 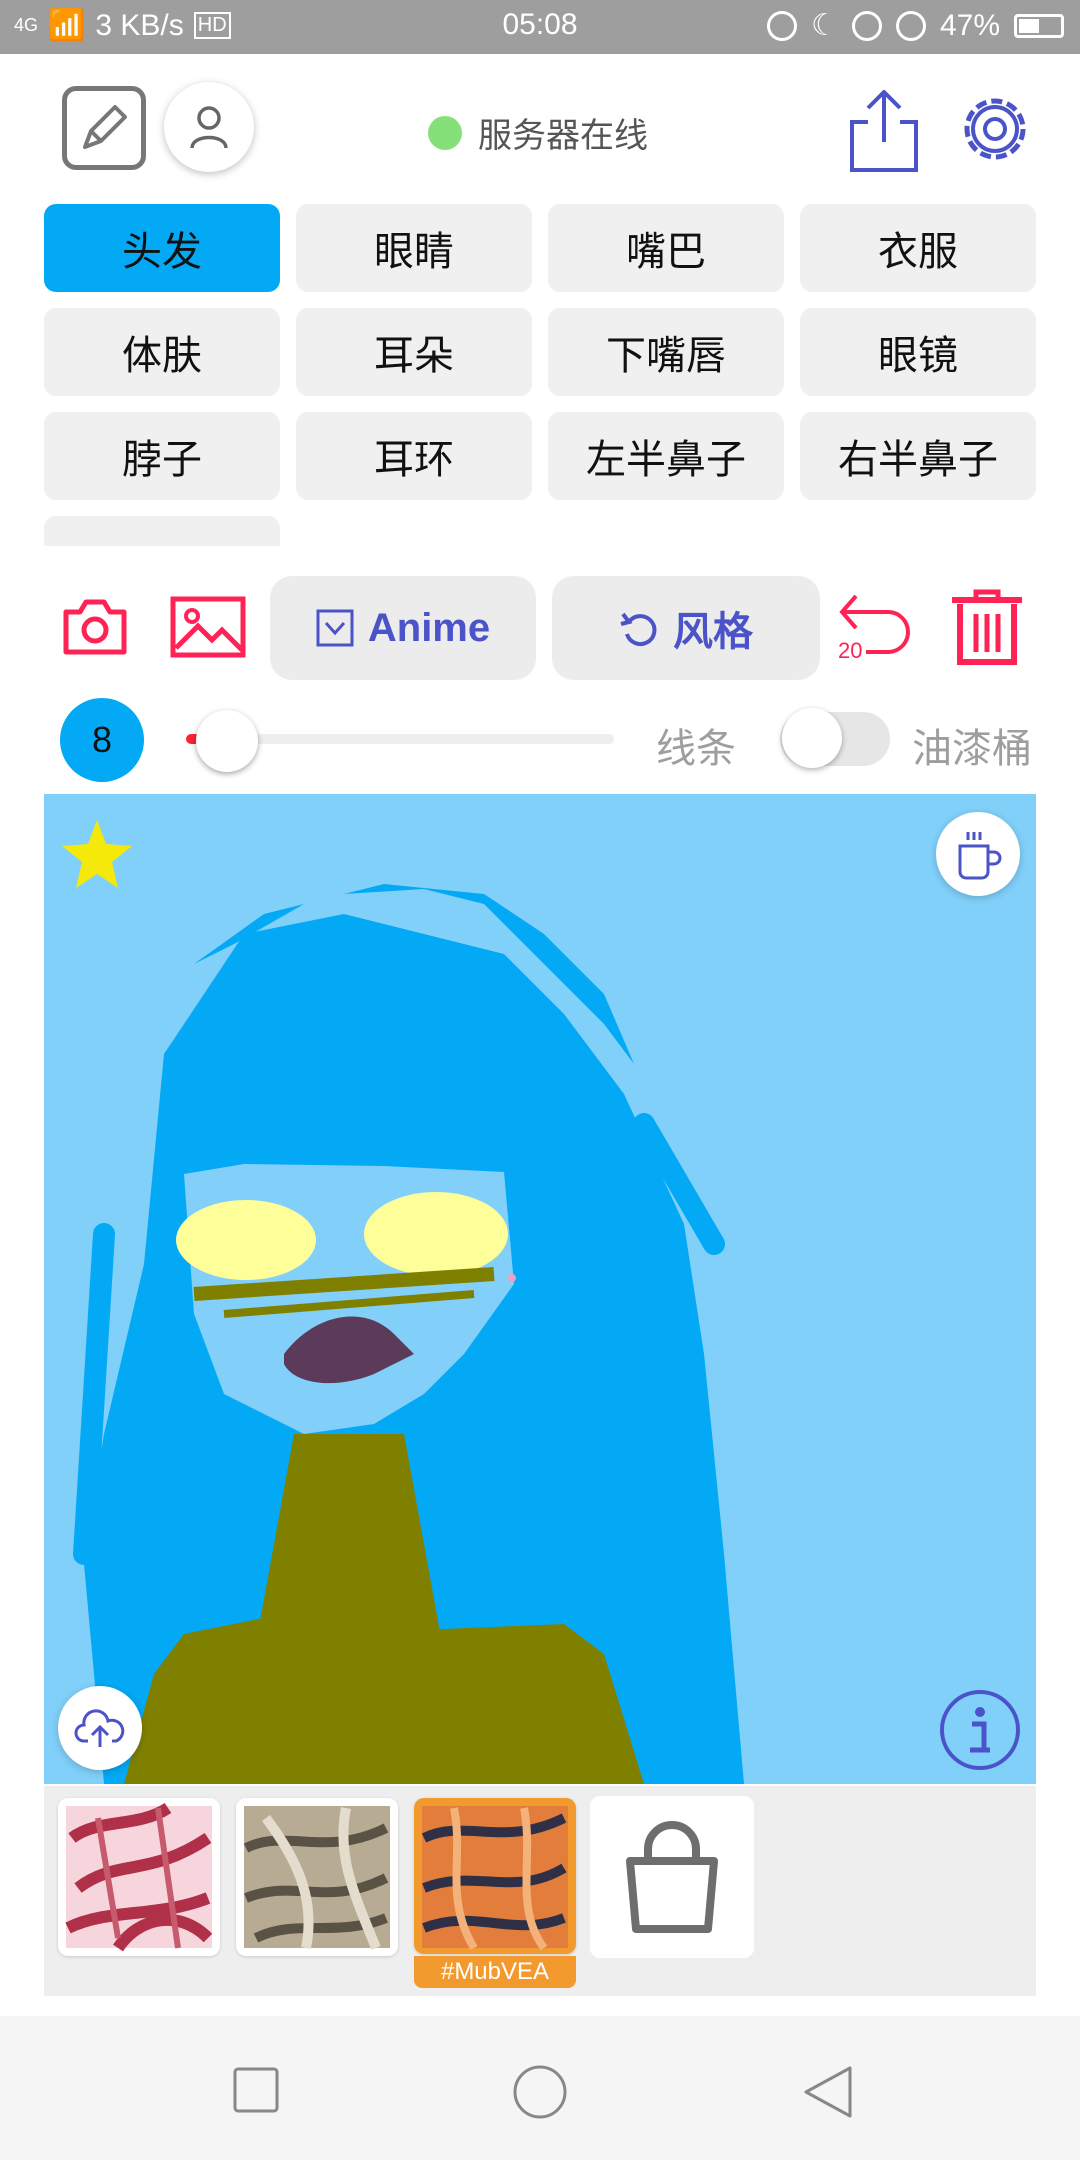 I want to click on coffee-button, so click(x=978, y=854).